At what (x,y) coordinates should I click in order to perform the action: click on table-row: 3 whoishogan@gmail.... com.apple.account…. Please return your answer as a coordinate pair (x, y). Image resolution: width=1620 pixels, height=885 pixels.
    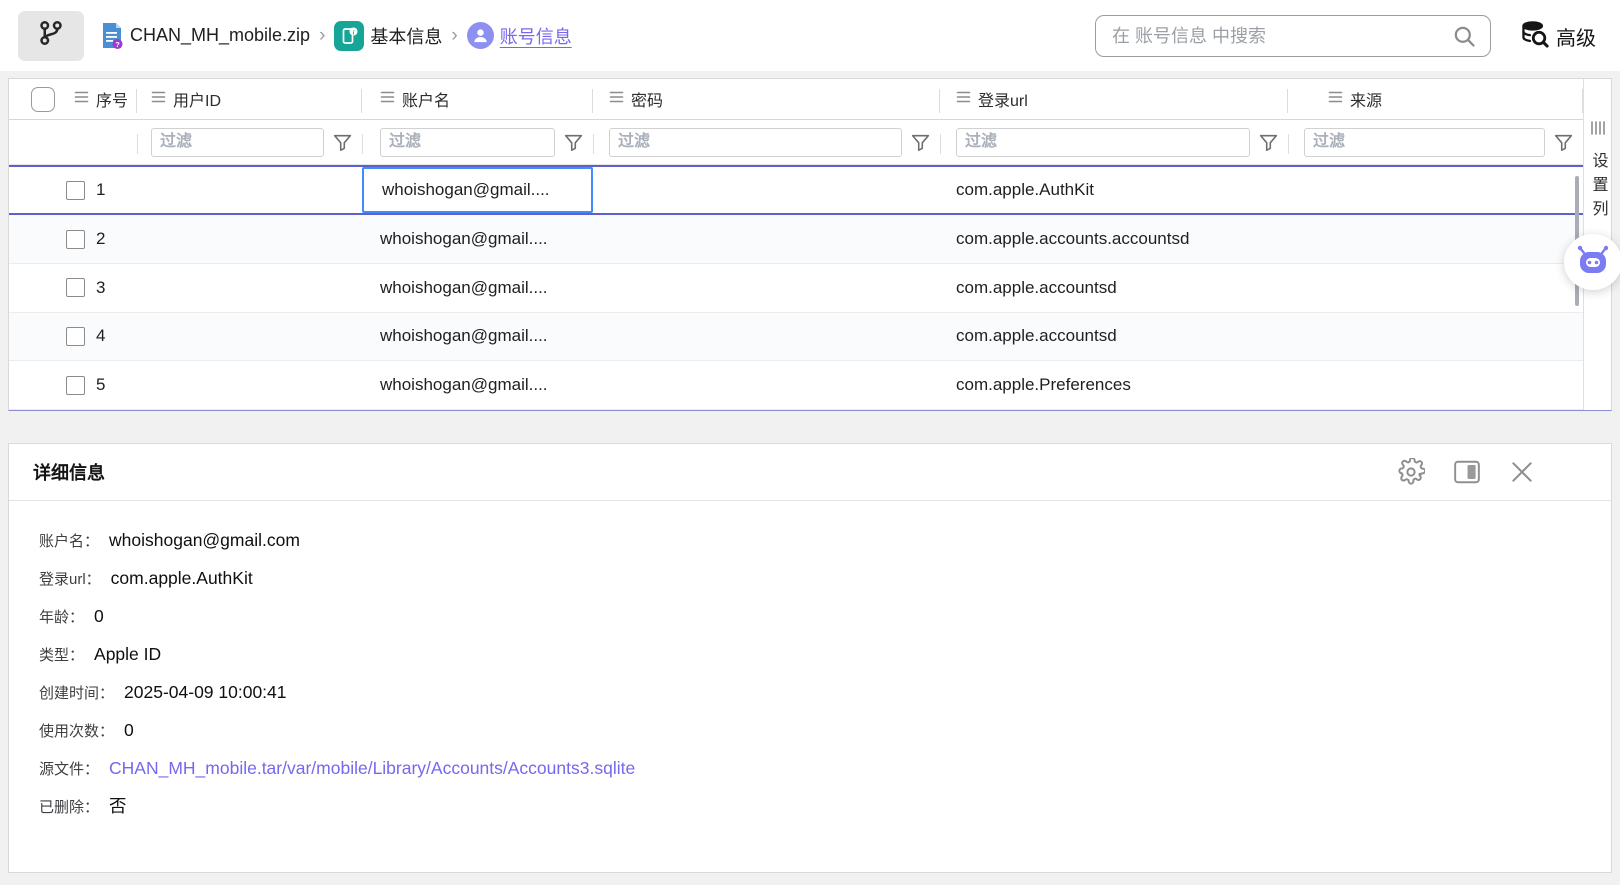
    Looking at the image, I should click on (796, 288).